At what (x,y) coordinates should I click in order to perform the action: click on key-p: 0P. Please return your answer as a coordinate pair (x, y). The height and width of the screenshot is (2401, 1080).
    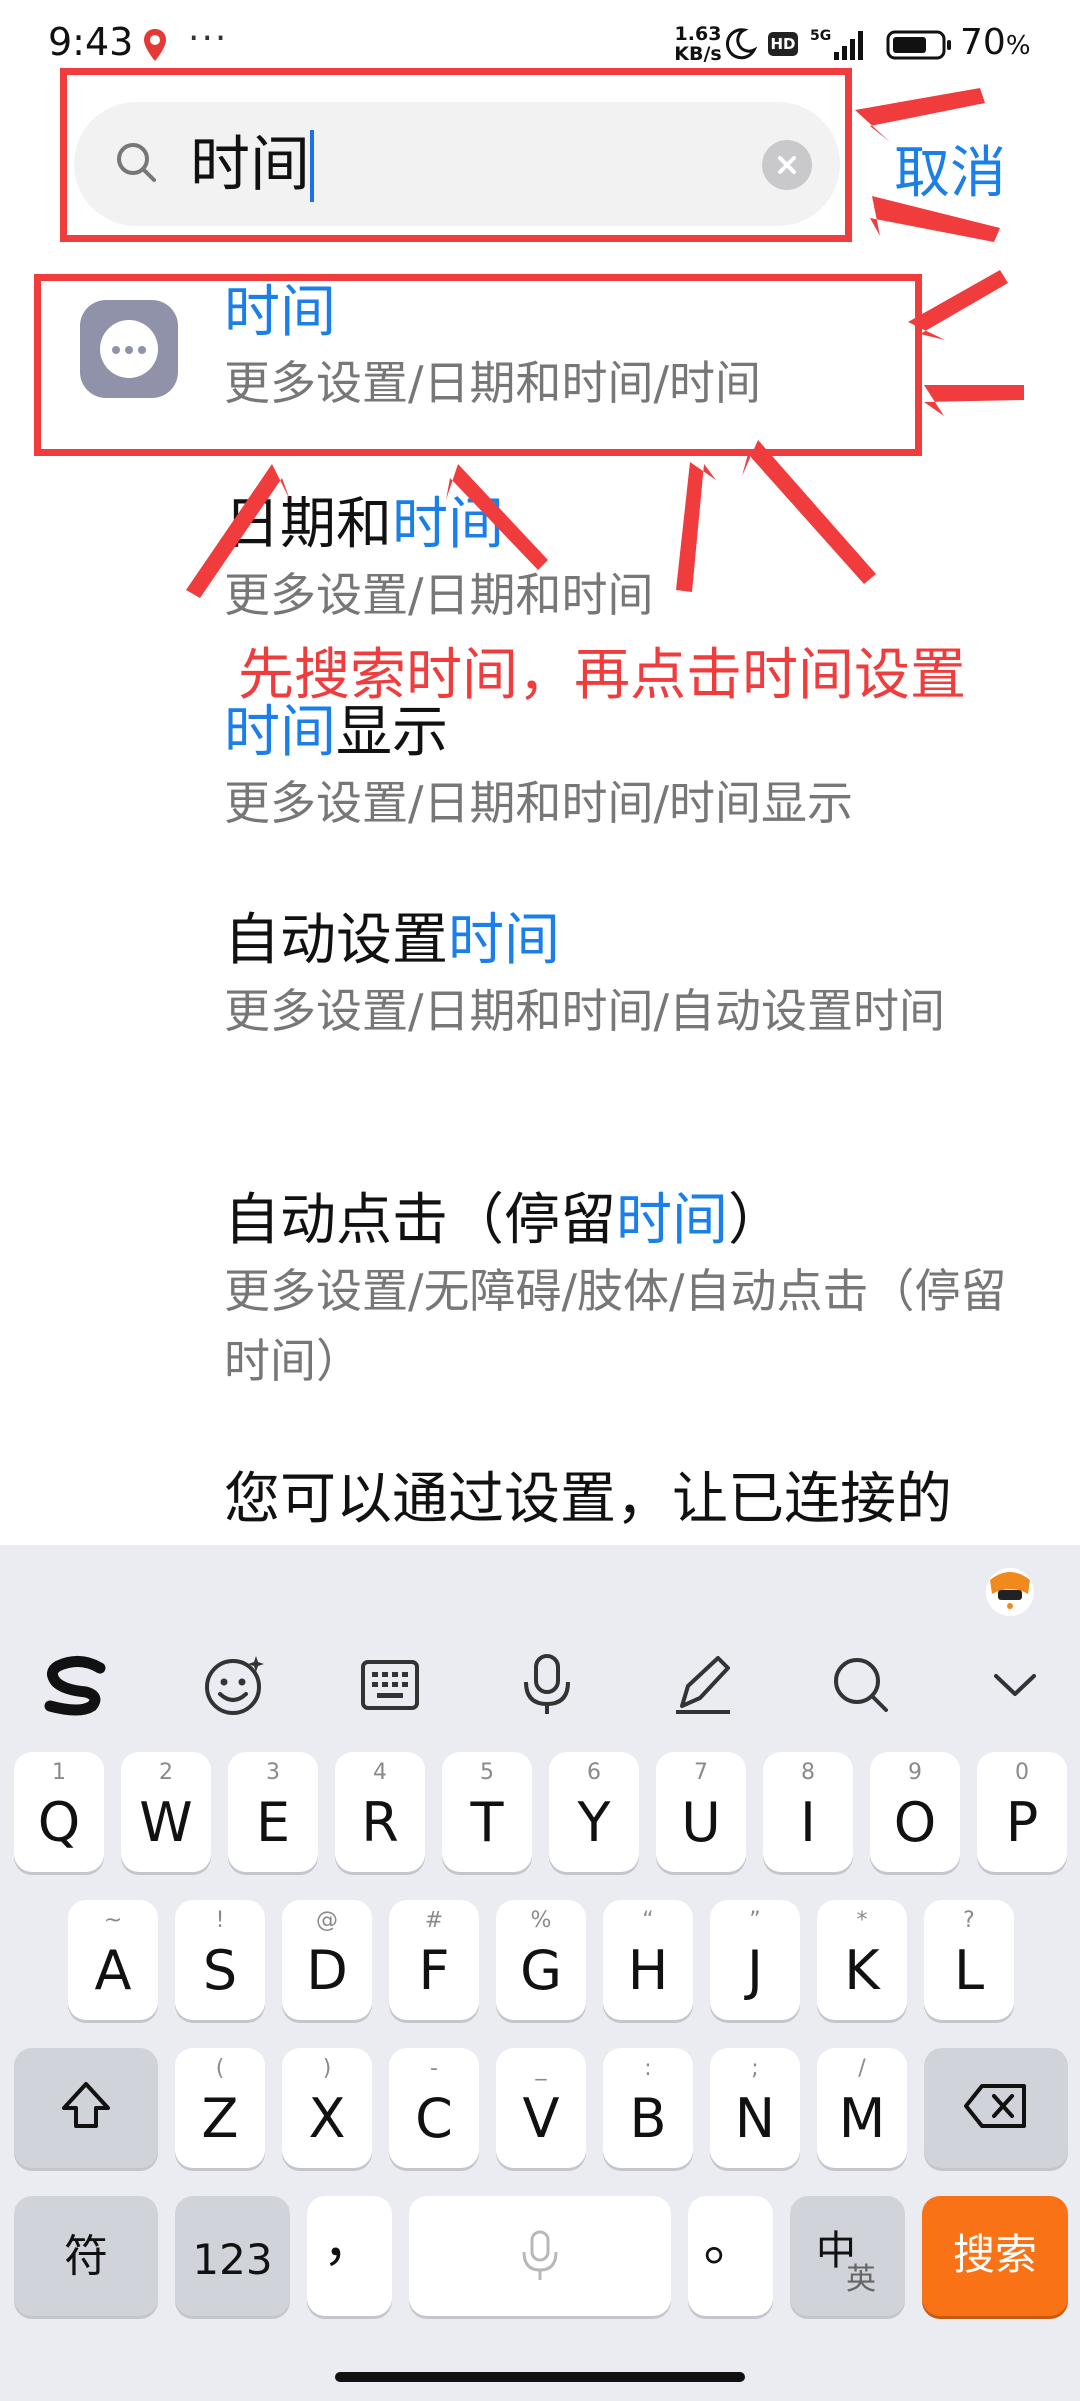
    Looking at the image, I should click on (1022, 1812).